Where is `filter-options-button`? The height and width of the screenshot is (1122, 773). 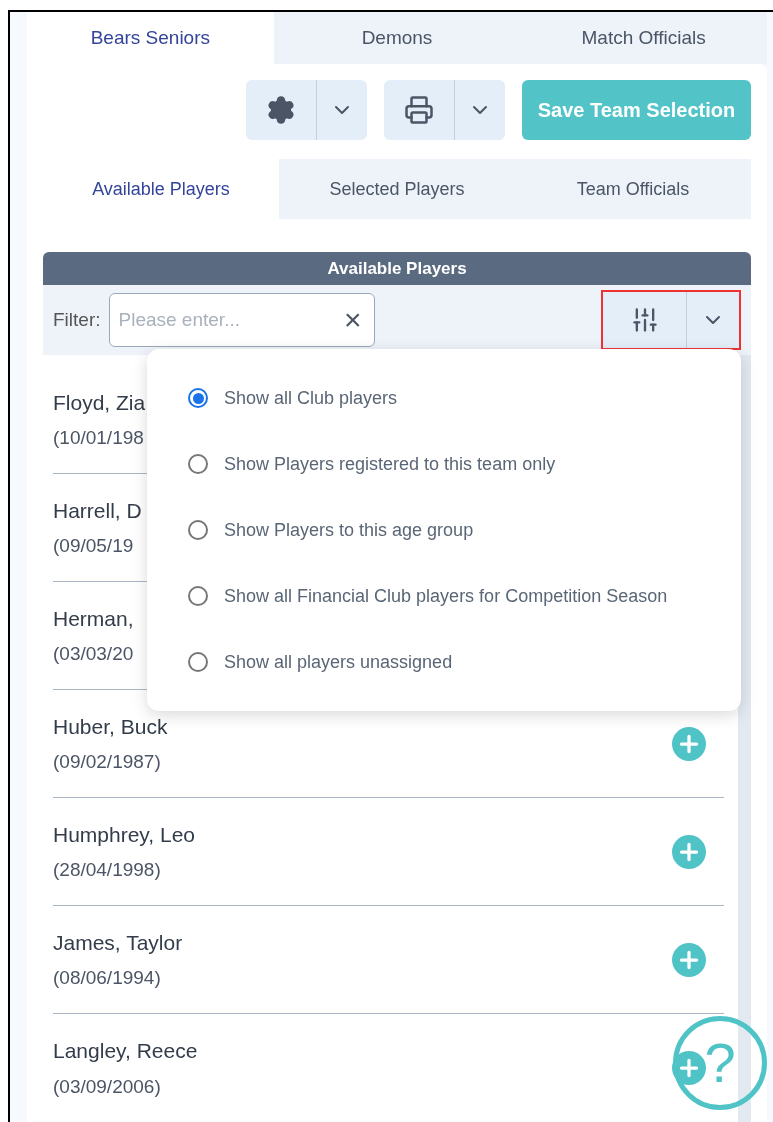 filter-options-button is located at coordinates (671, 320).